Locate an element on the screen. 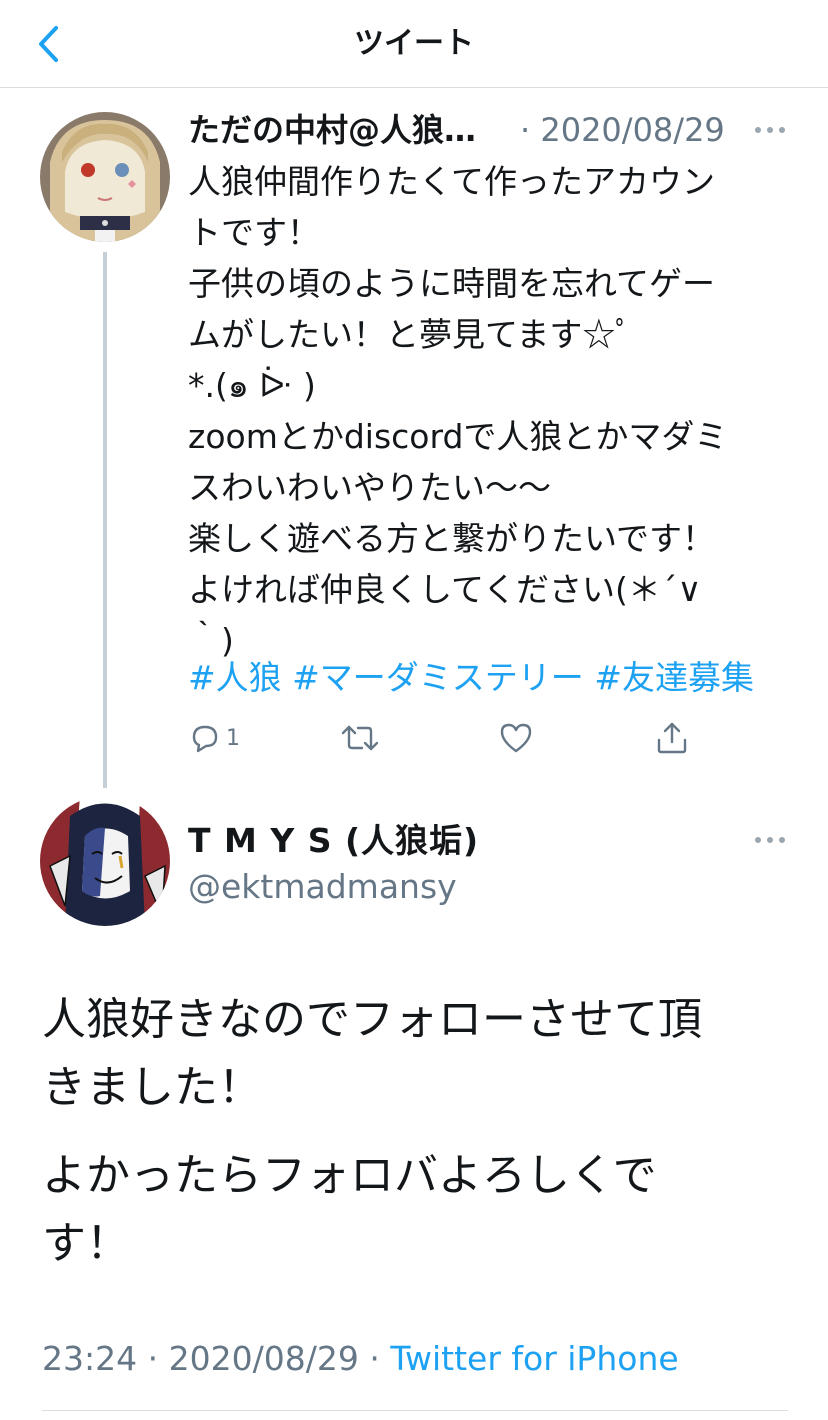  like-button is located at coordinates (516, 738).